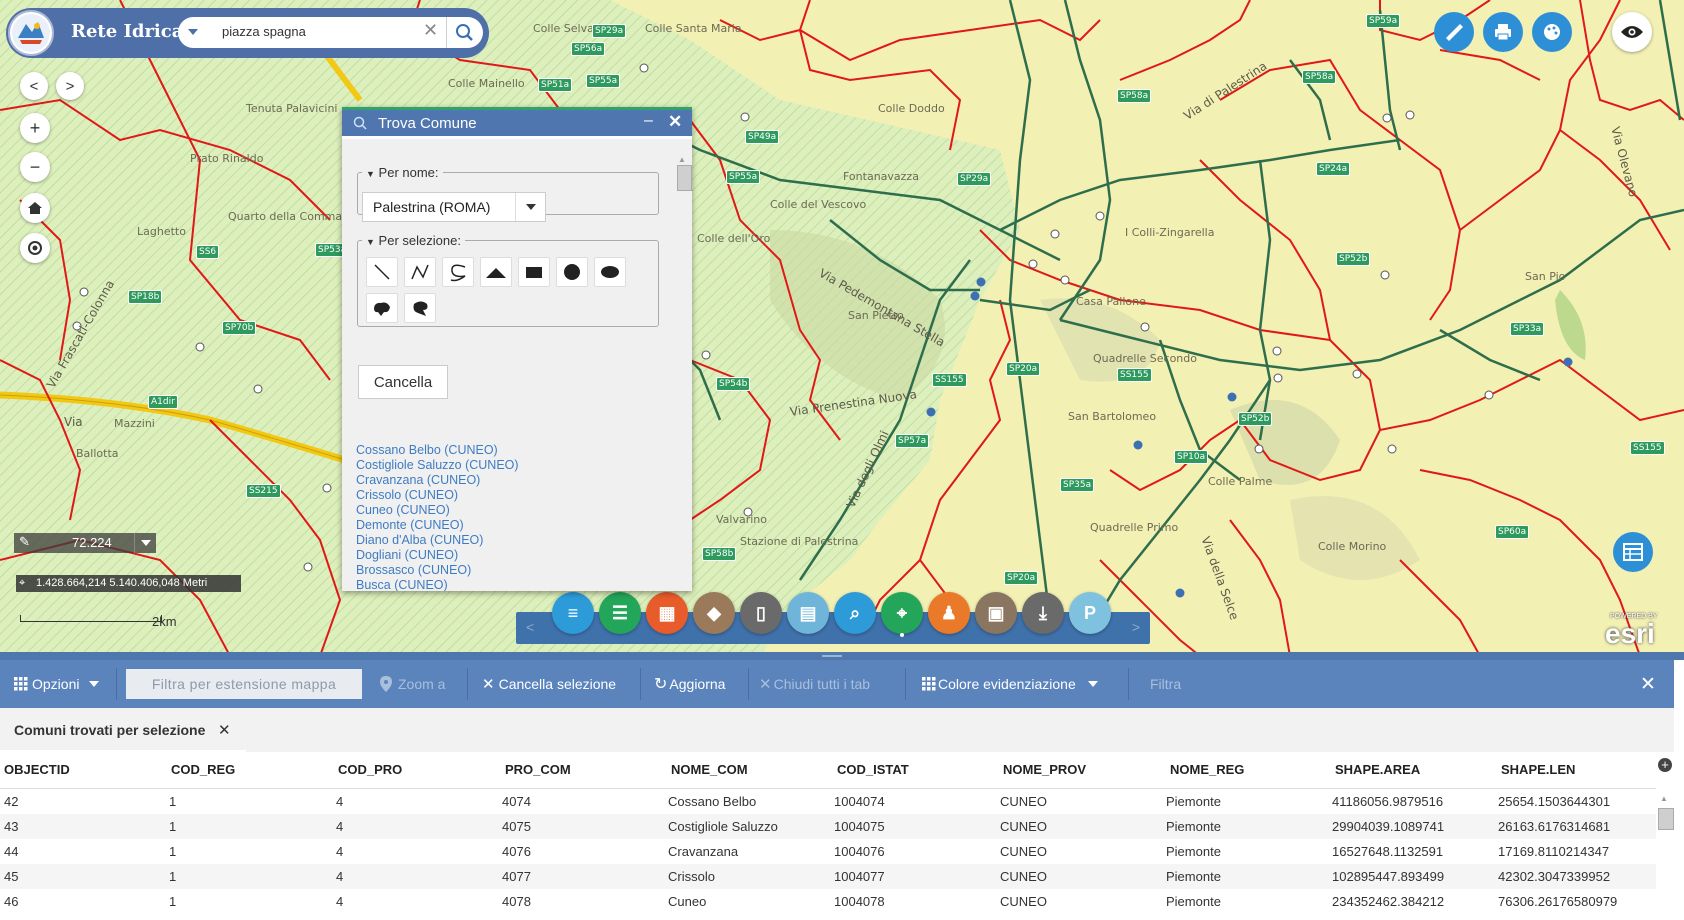 This screenshot has width=1684, height=920. What do you see at coordinates (511, 540) in the screenshot?
I see `comune-result-link: Diano d'Alba (CUNEO)` at bounding box center [511, 540].